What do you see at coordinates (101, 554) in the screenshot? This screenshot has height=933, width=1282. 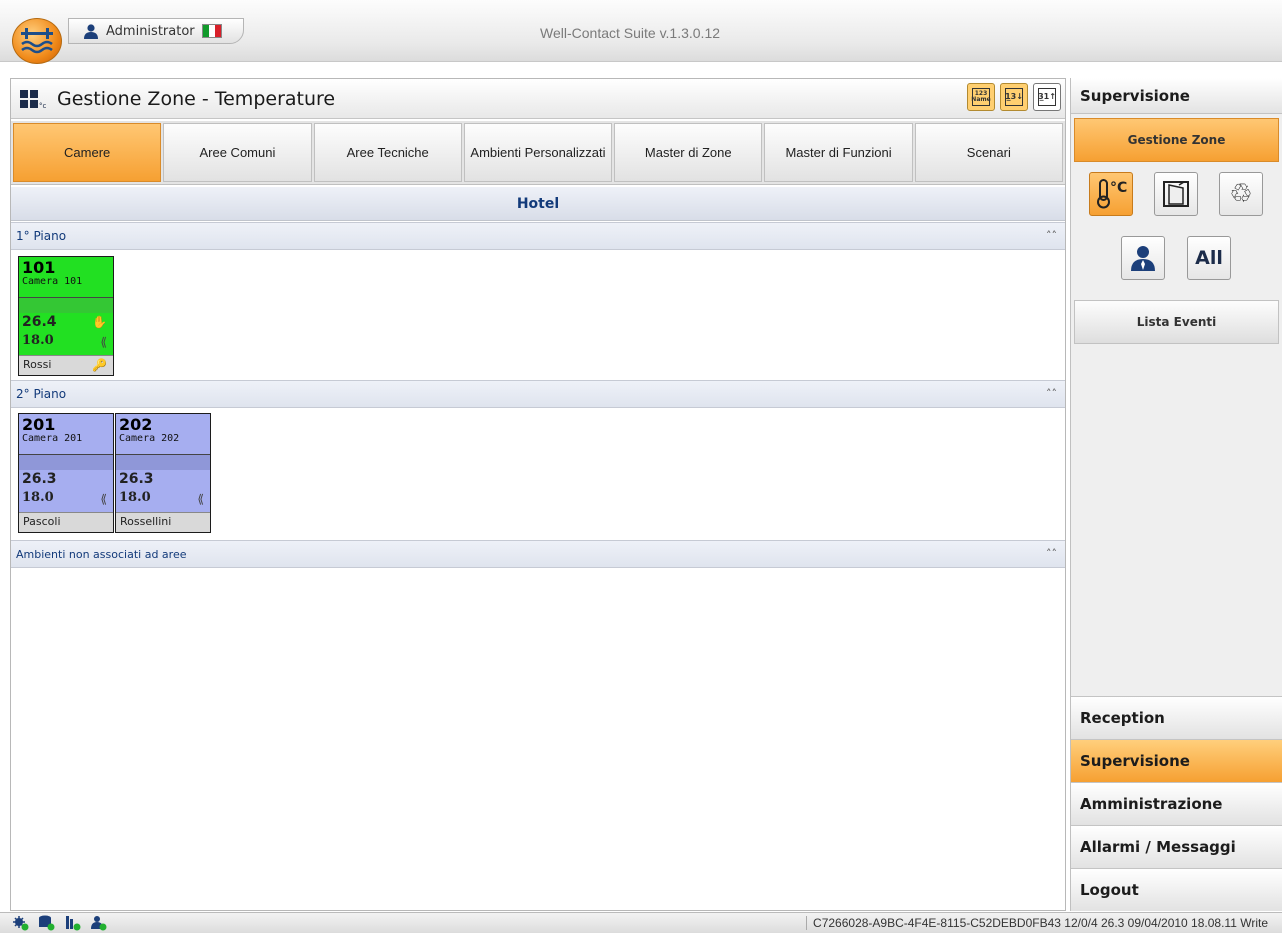 I see `floor-label: Ambienti non associati ad aree` at bounding box center [101, 554].